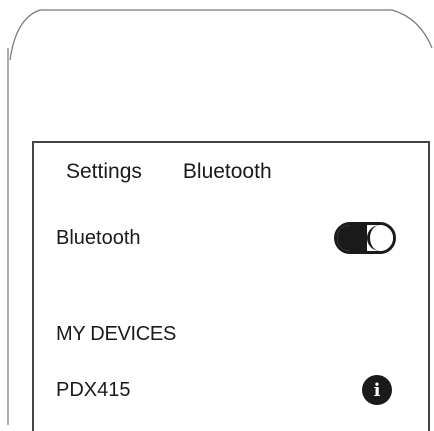  I want to click on bluetooth-setting-row: Bluetooth, so click(226, 238).